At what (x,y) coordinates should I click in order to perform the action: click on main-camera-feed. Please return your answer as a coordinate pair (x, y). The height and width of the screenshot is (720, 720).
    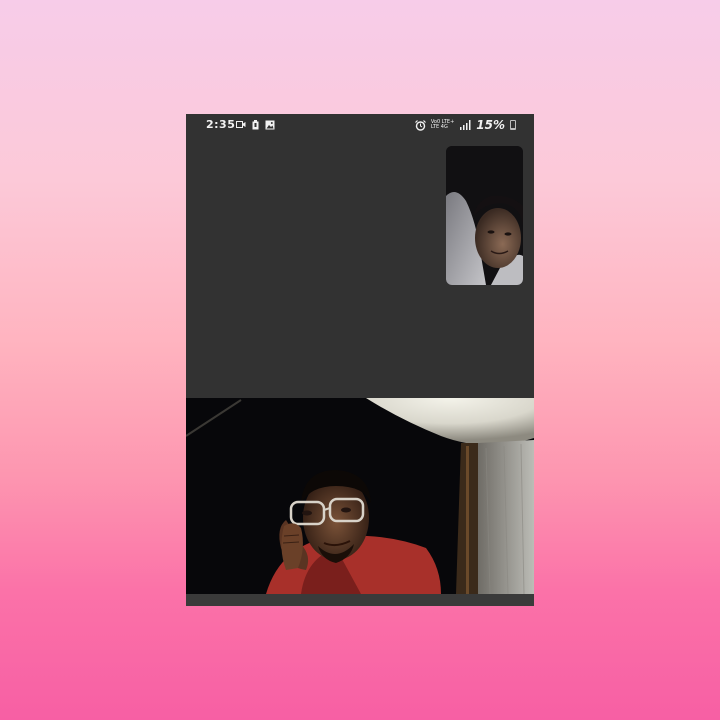
    Looking at the image, I should click on (360, 496).